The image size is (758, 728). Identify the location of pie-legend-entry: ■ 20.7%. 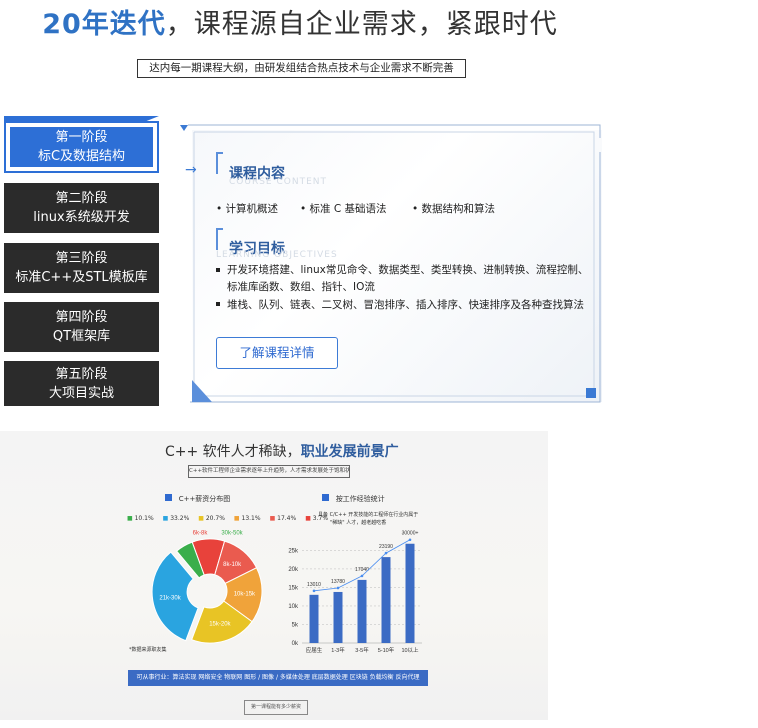
(211, 518).